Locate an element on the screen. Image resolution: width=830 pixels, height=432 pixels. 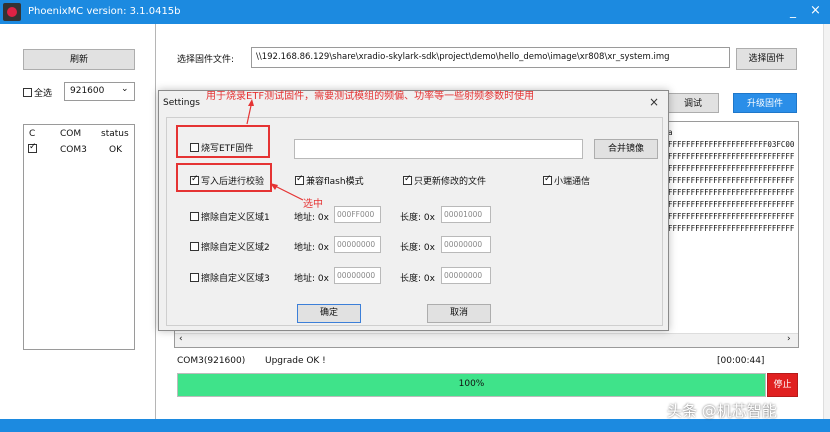
select-all-checkbox: 全选 is located at coordinates (37, 92).